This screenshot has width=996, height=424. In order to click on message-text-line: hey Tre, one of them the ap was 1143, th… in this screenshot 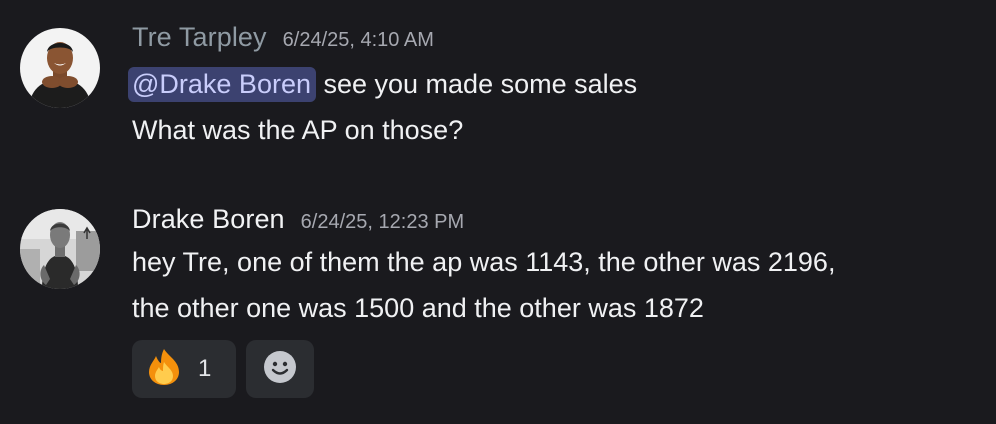, I will do `click(554, 262)`.